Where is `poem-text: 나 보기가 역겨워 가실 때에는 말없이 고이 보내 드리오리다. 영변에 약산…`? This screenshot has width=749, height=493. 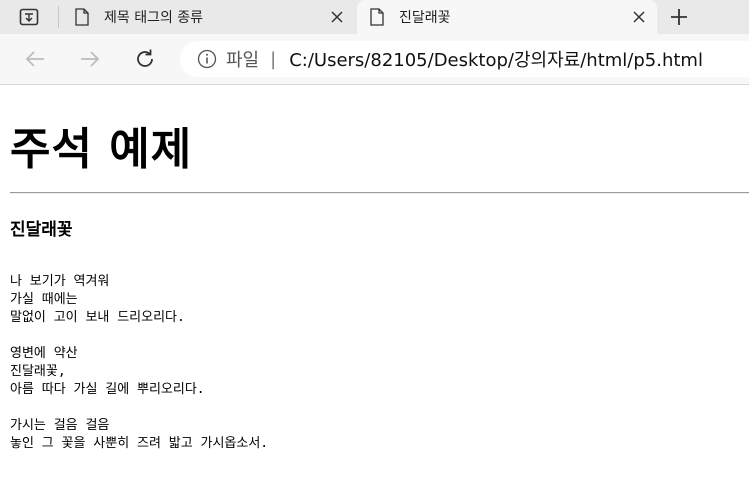
poem-text: 나 보기가 역겨워 가실 때에는 말없이 고이 보내 드리오리다. 영변에 약산… is located at coordinates (139, 362).